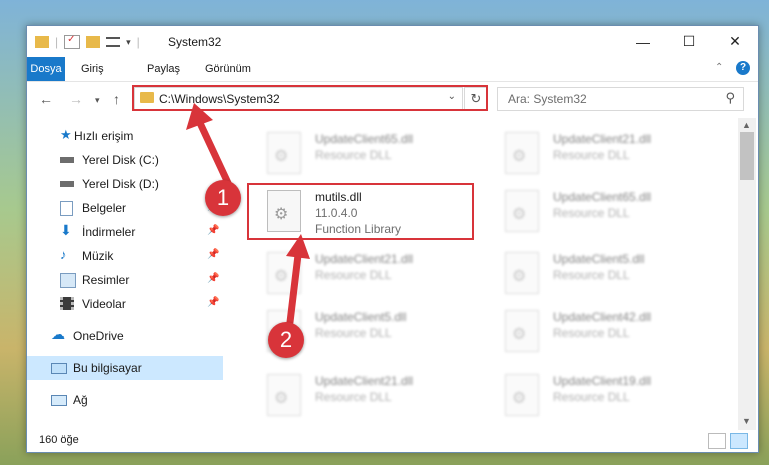 This screenshot has height=465, width=769. Describe the element at coordinates (223, 198) in the screenshot. I see `callout-badge-1: 1` at that location.